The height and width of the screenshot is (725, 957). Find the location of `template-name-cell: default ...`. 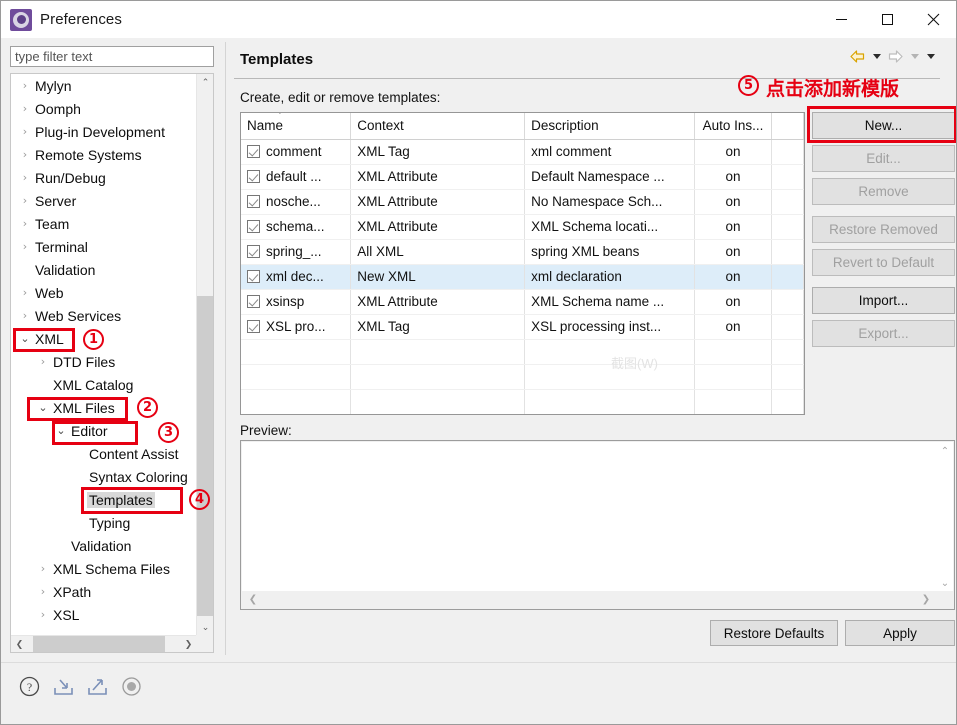

template-name-cell: default ... is located at coordinates (296, 177).